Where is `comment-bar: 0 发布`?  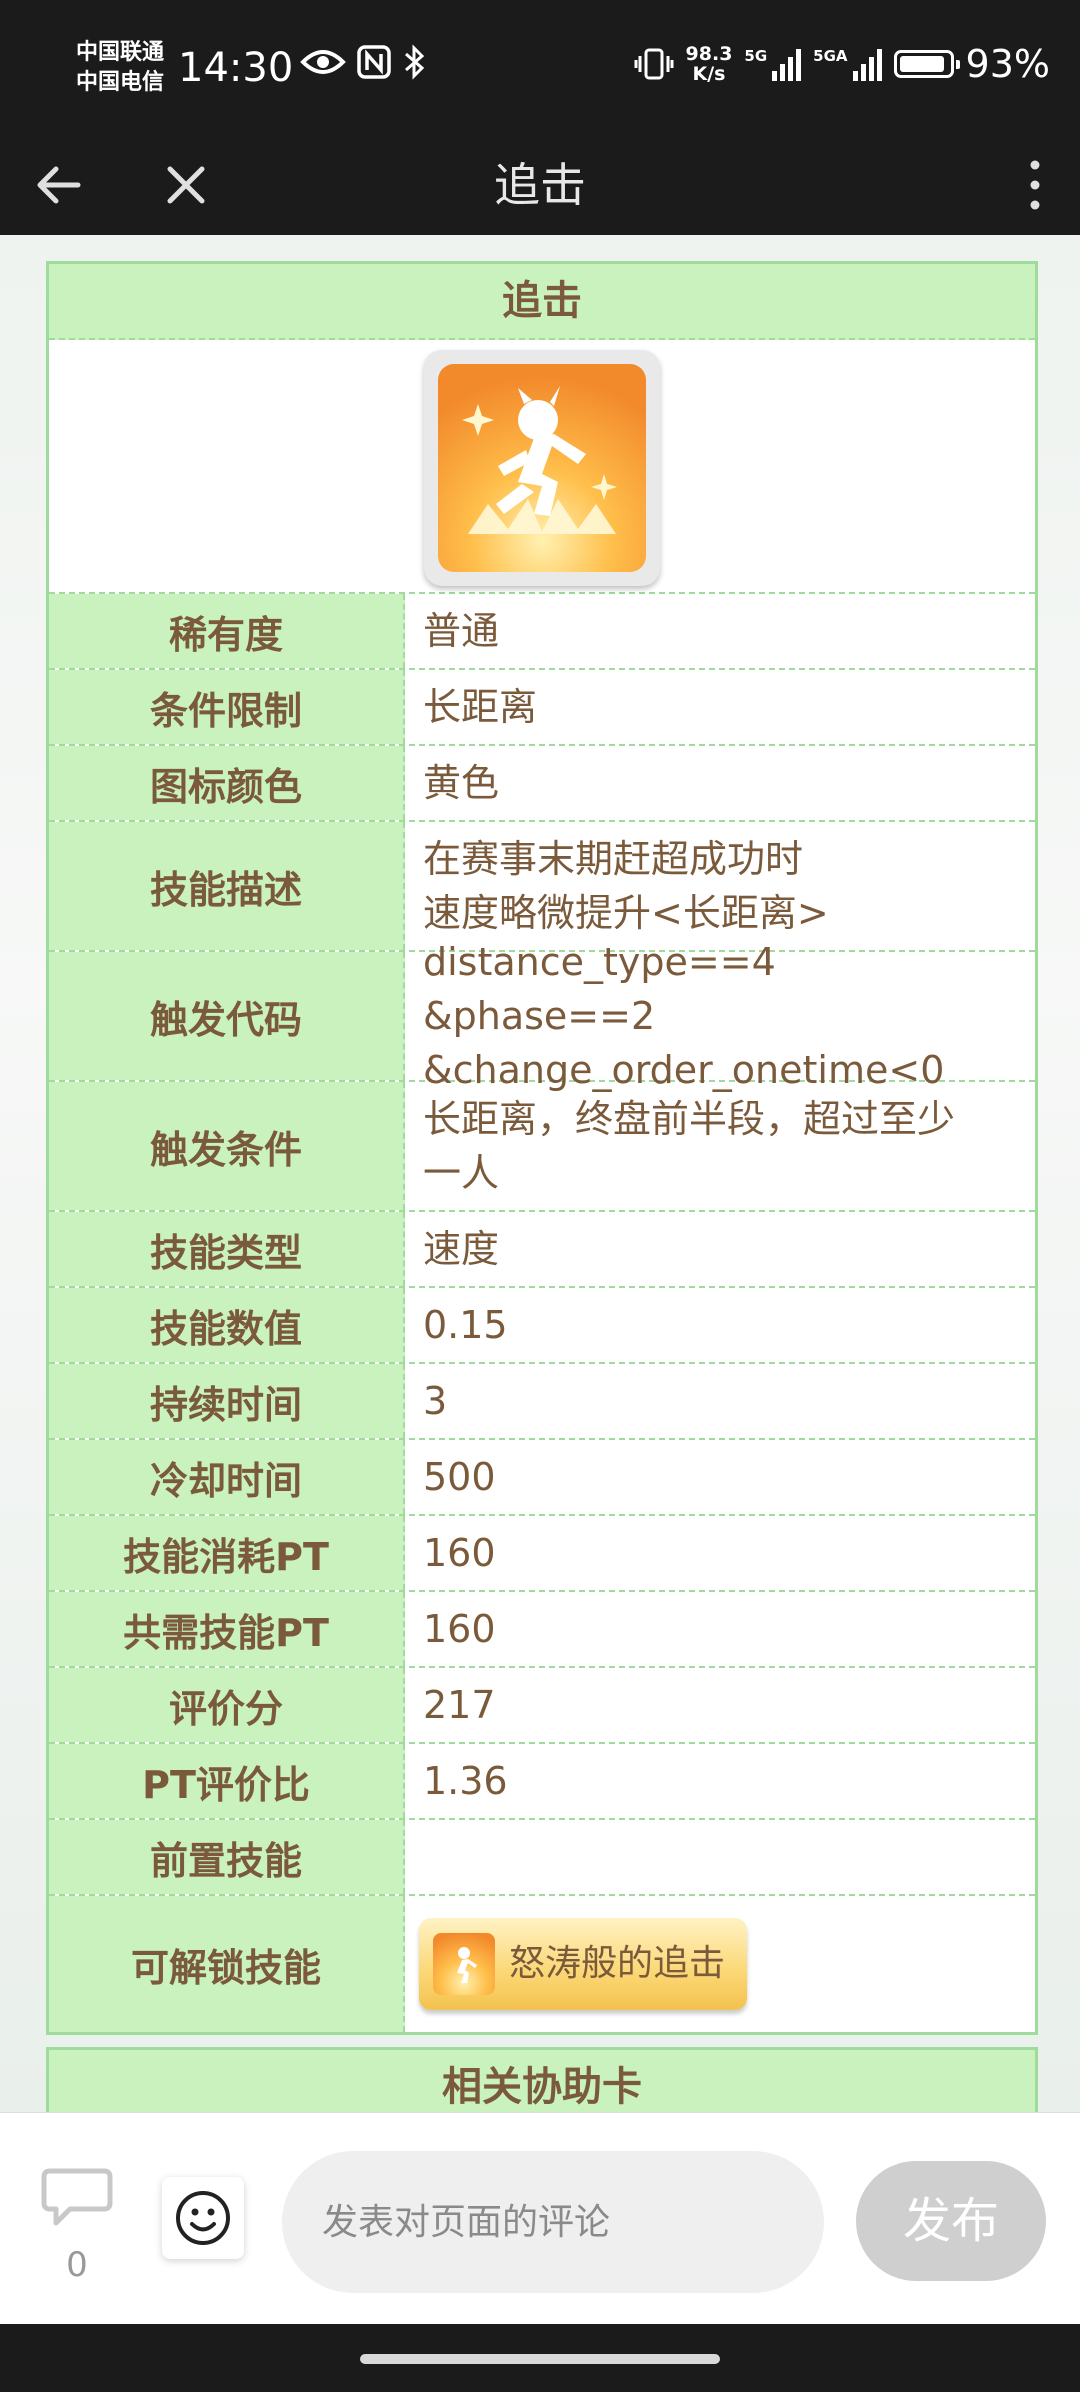
comment-bar: 0 发布 is located at coordinates (540, 2218).